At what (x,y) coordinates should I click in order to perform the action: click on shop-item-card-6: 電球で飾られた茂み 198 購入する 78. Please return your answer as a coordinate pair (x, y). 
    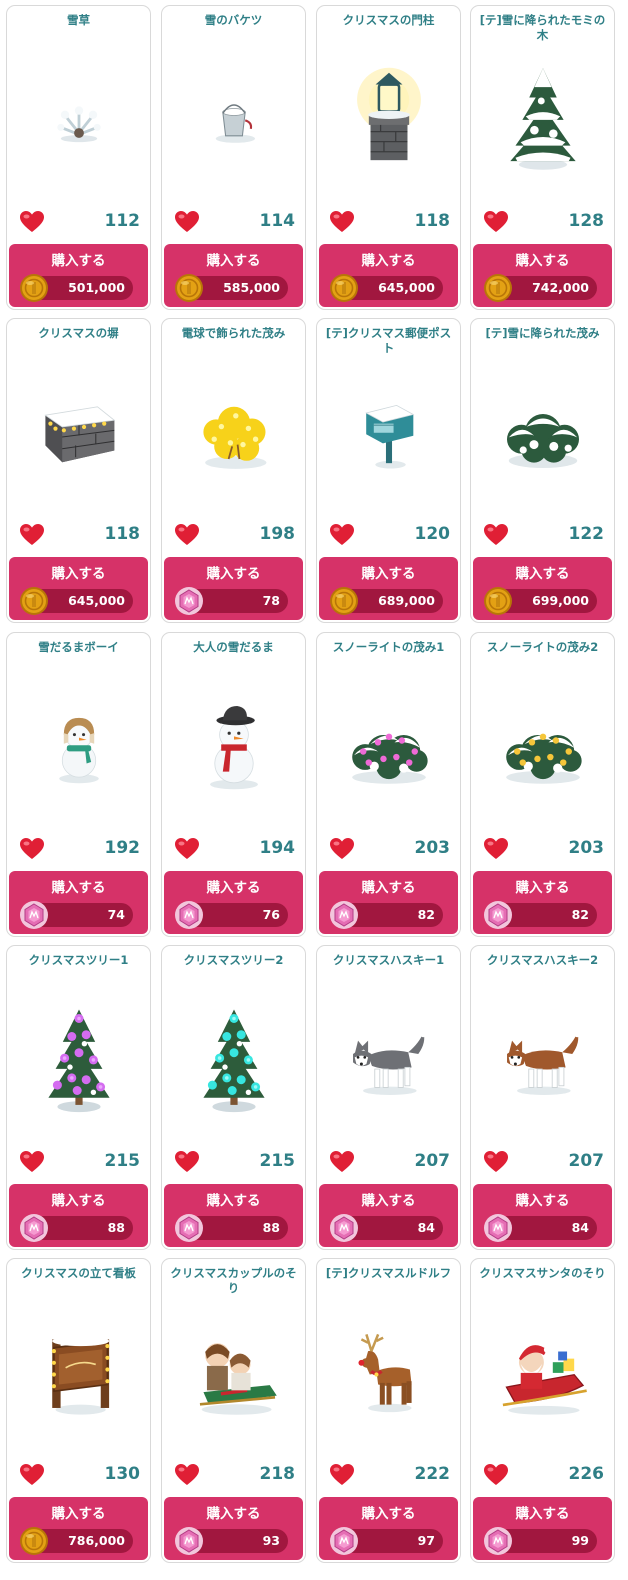
    Looking at the image, I should click on (233, 470).